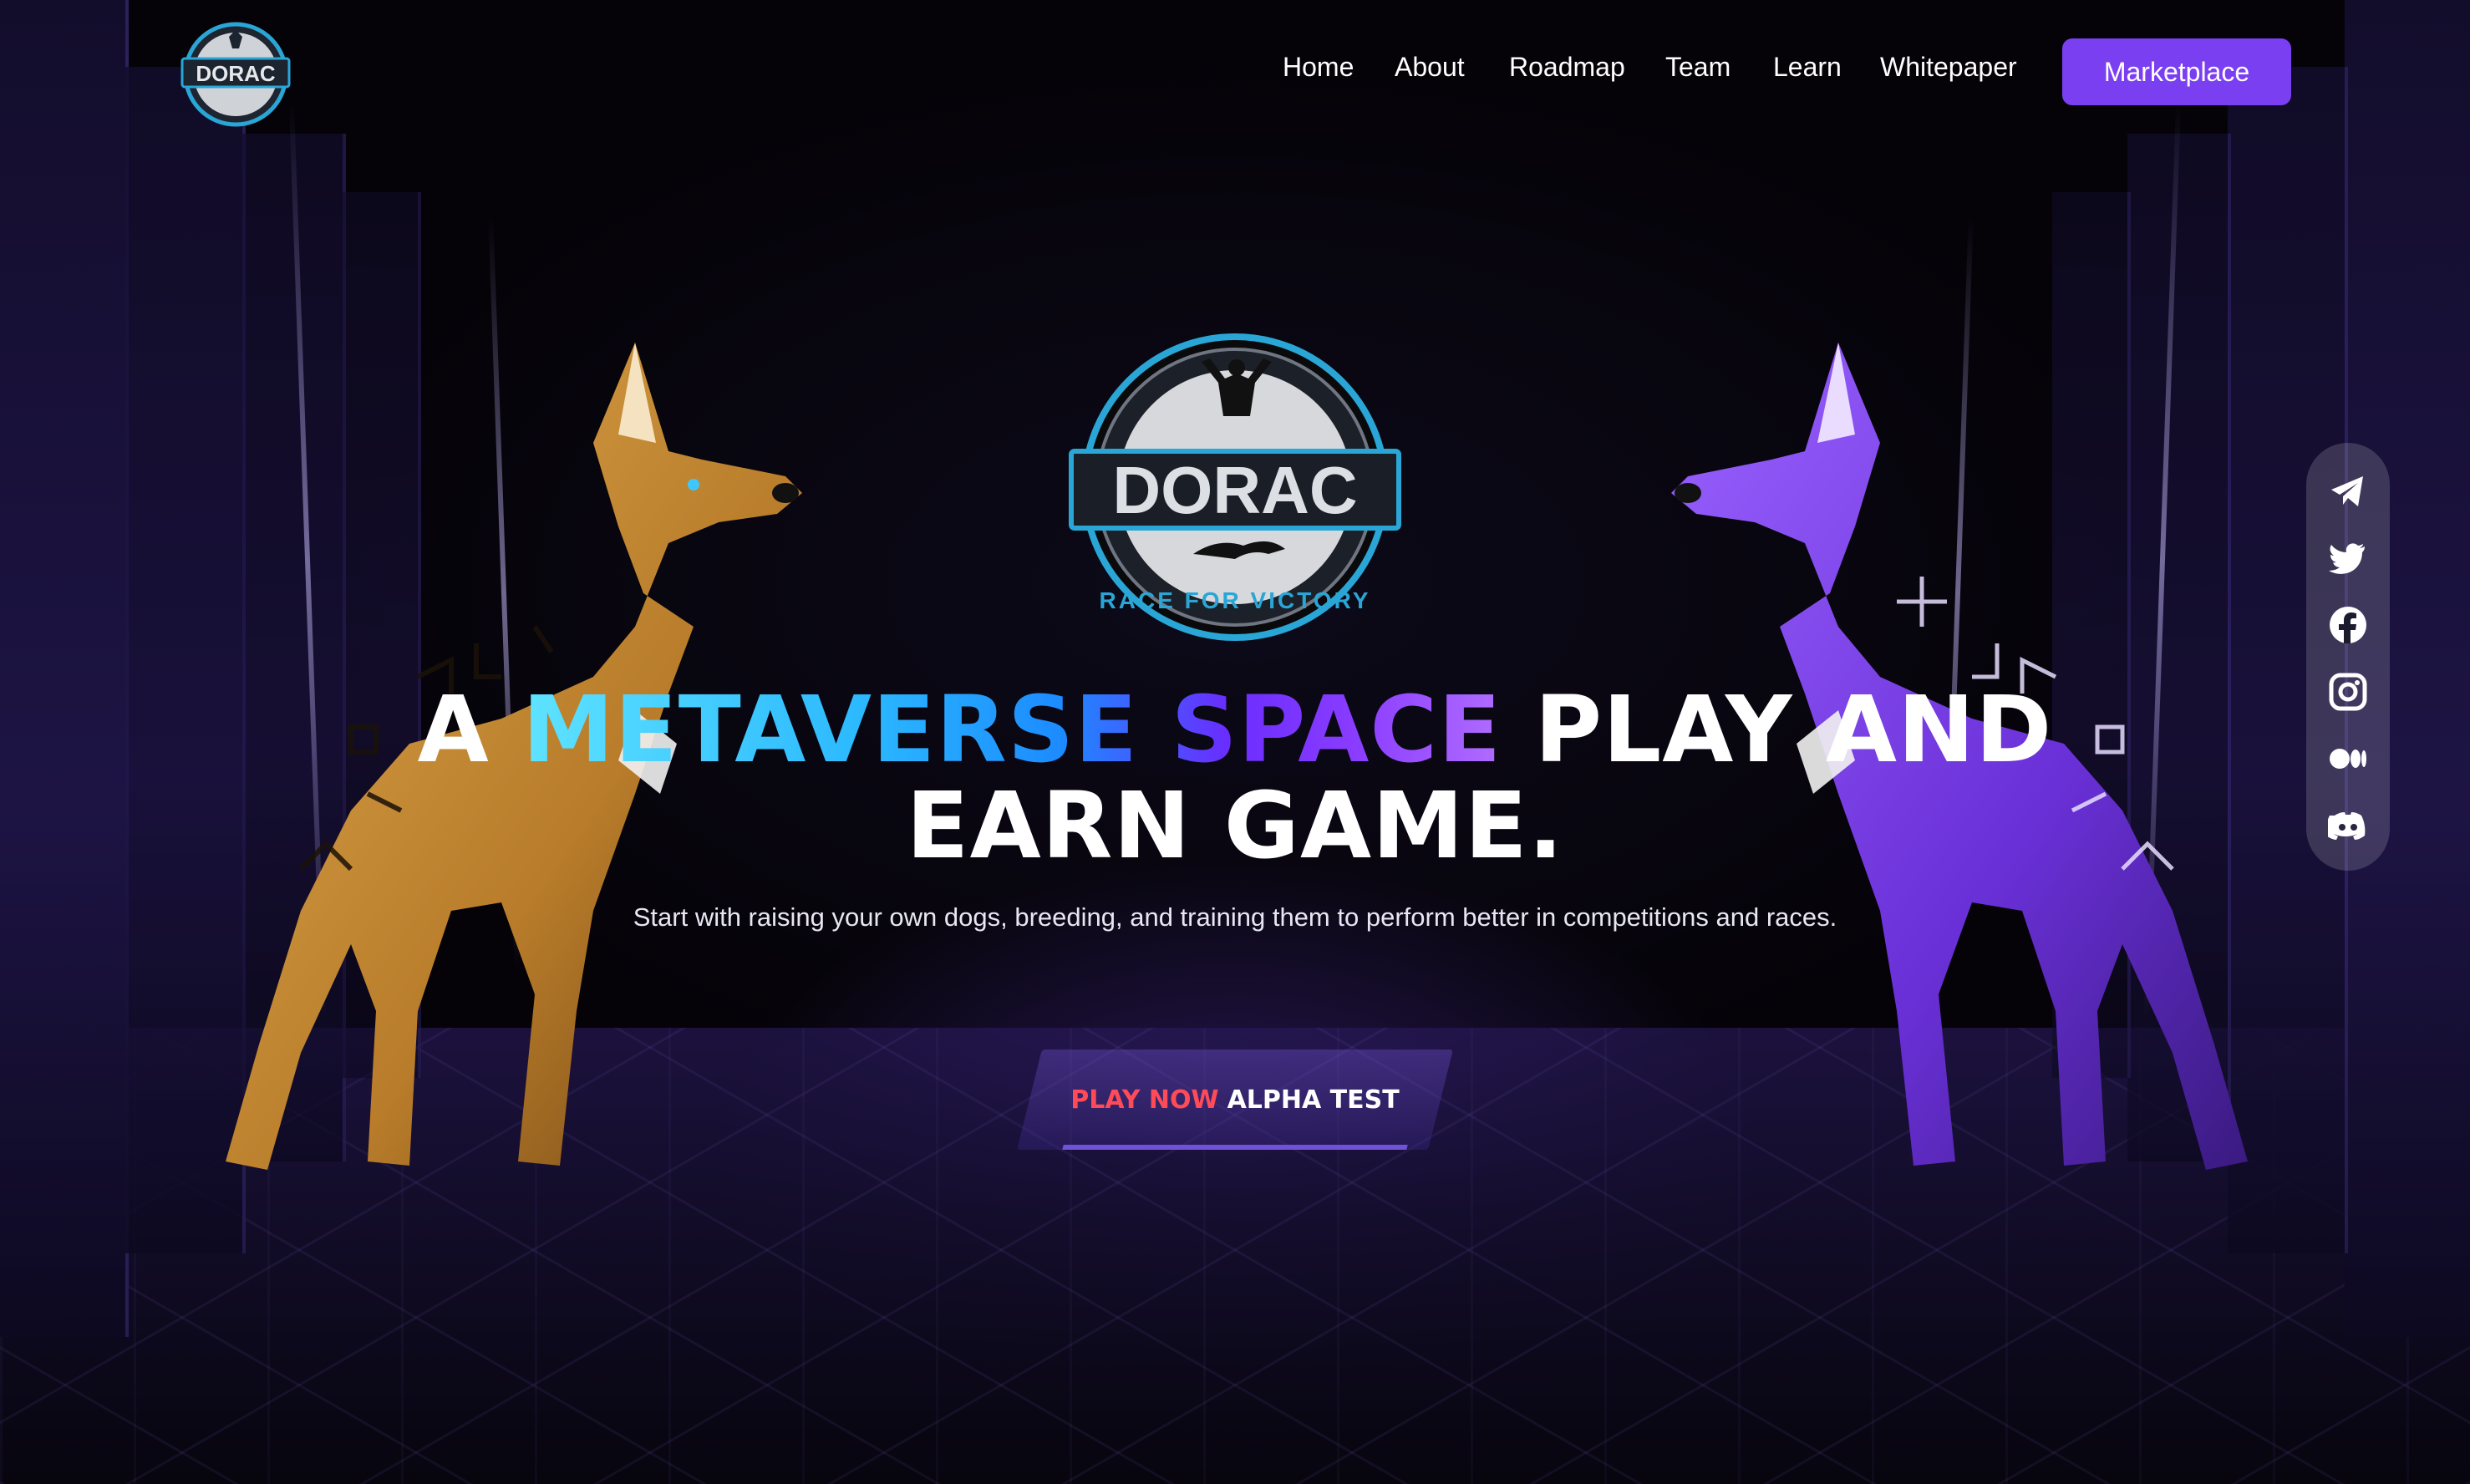 This screenshot has width=2470, height=1484. Describe the element at coordinates (1313, 1100) in the screenshot. I see `cta-alpha-test-text: ALPHA TEST` at that location.